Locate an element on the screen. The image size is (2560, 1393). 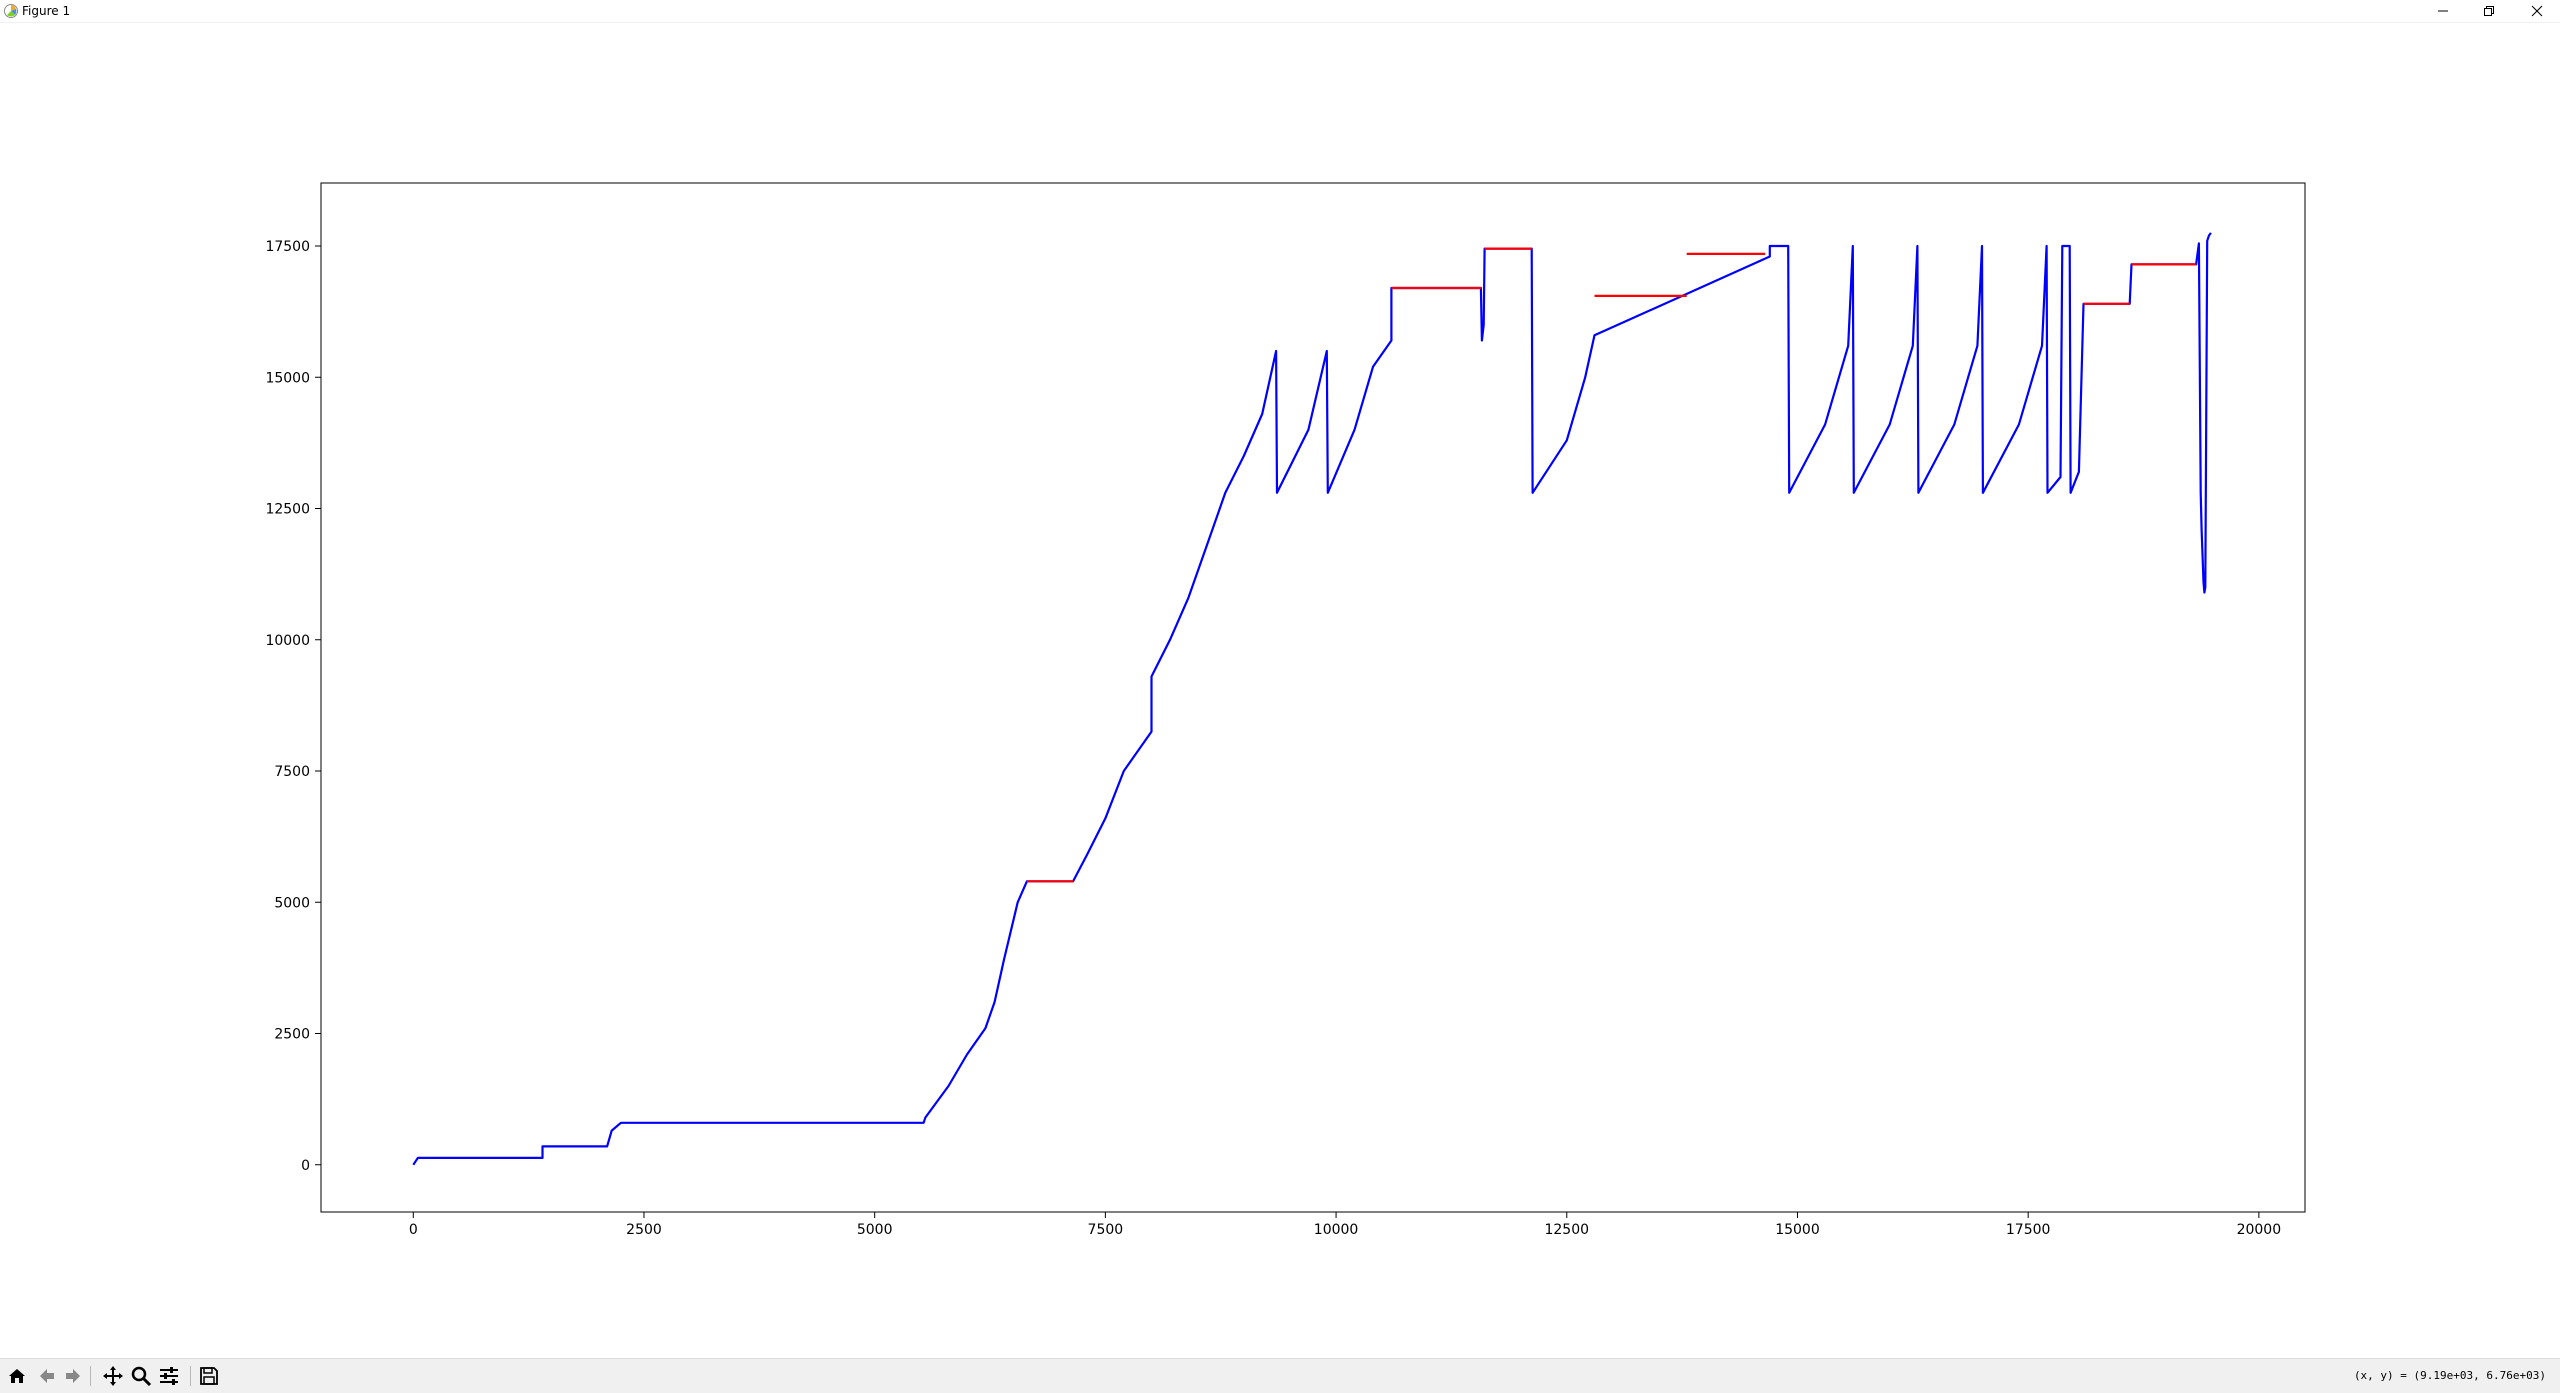
home-icon is located at coordinates (17, 1376).